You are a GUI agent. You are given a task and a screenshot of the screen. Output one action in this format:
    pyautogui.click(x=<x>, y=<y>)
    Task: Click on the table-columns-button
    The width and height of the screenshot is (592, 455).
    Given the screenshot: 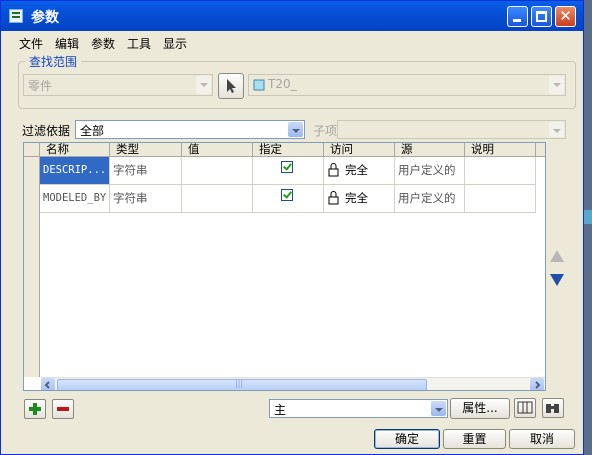 What is the action you would take?
    pyautogui.click(x=525, y=408)
    